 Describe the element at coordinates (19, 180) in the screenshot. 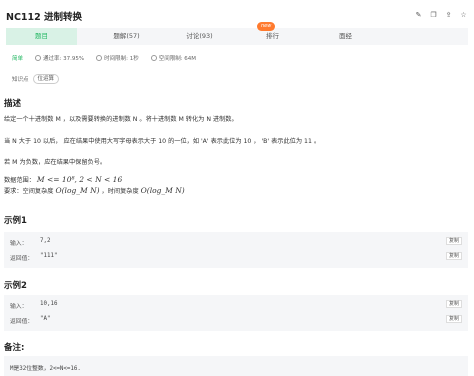

I see `range-label: 数据范围：` at that location.